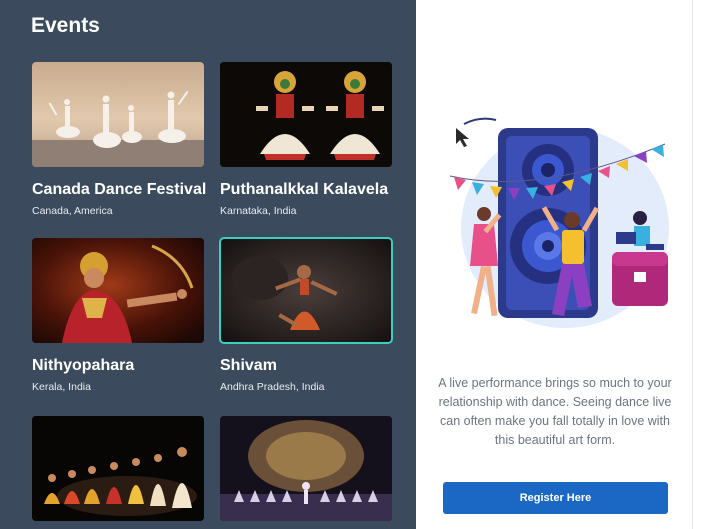 This screenshot has width=708, height=529. Describe the element at coordinates (119, 190) in the screenshot. I see `event-title: Canada Dance Festival` at that location.